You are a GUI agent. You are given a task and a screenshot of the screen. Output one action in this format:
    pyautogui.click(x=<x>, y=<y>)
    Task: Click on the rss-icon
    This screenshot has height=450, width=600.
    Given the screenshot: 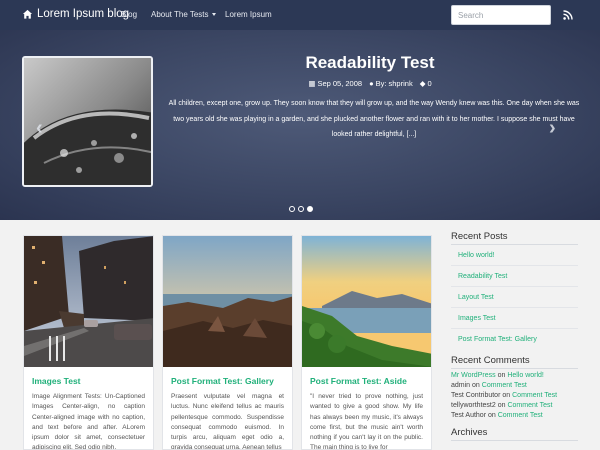 What is the action you would take?
    pyautogui.click(x=568, y=15)
    